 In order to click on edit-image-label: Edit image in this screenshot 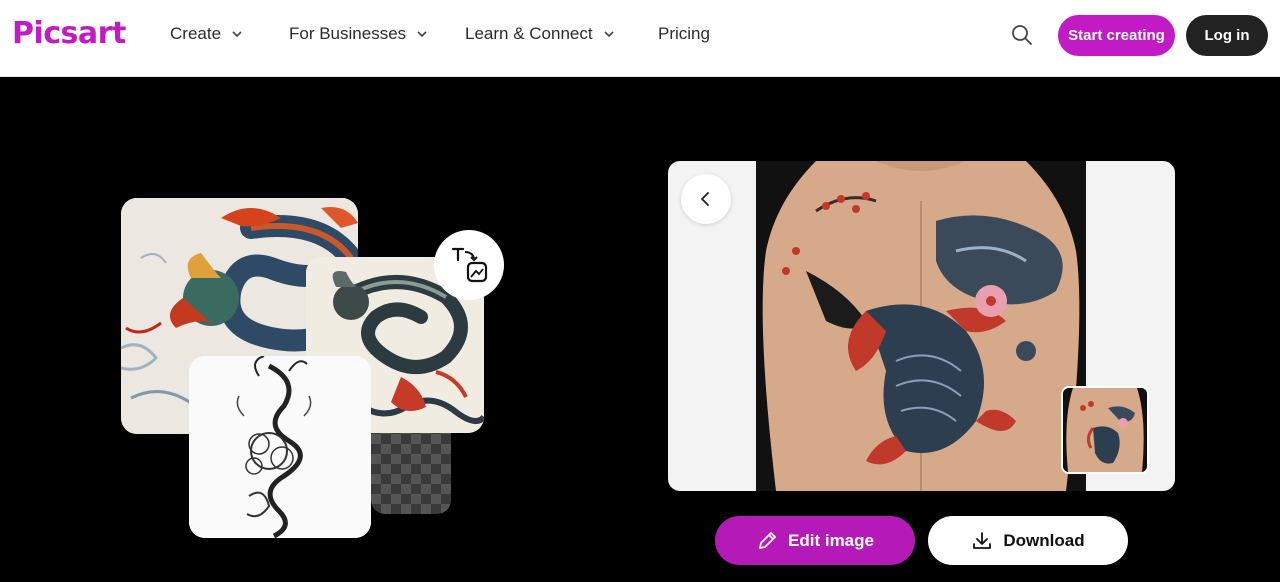, I will do `click(831, 540)`.